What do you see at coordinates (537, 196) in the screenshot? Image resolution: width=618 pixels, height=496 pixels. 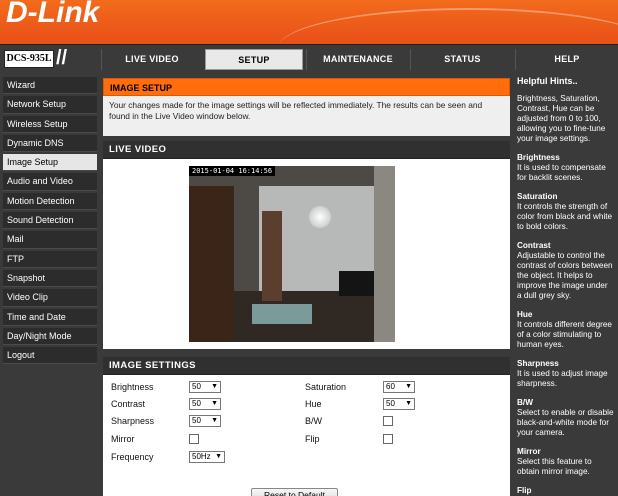 I see `hint-heading: Saturation` at bounding box center [537, 196].